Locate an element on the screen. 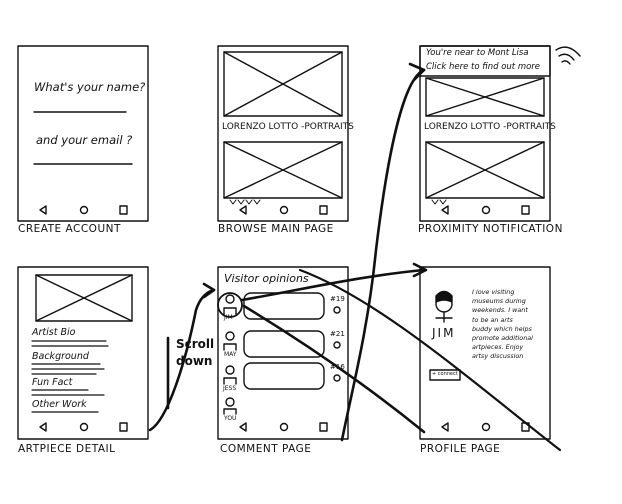  avatar-jess-icon is located at coordinates (230, 375).